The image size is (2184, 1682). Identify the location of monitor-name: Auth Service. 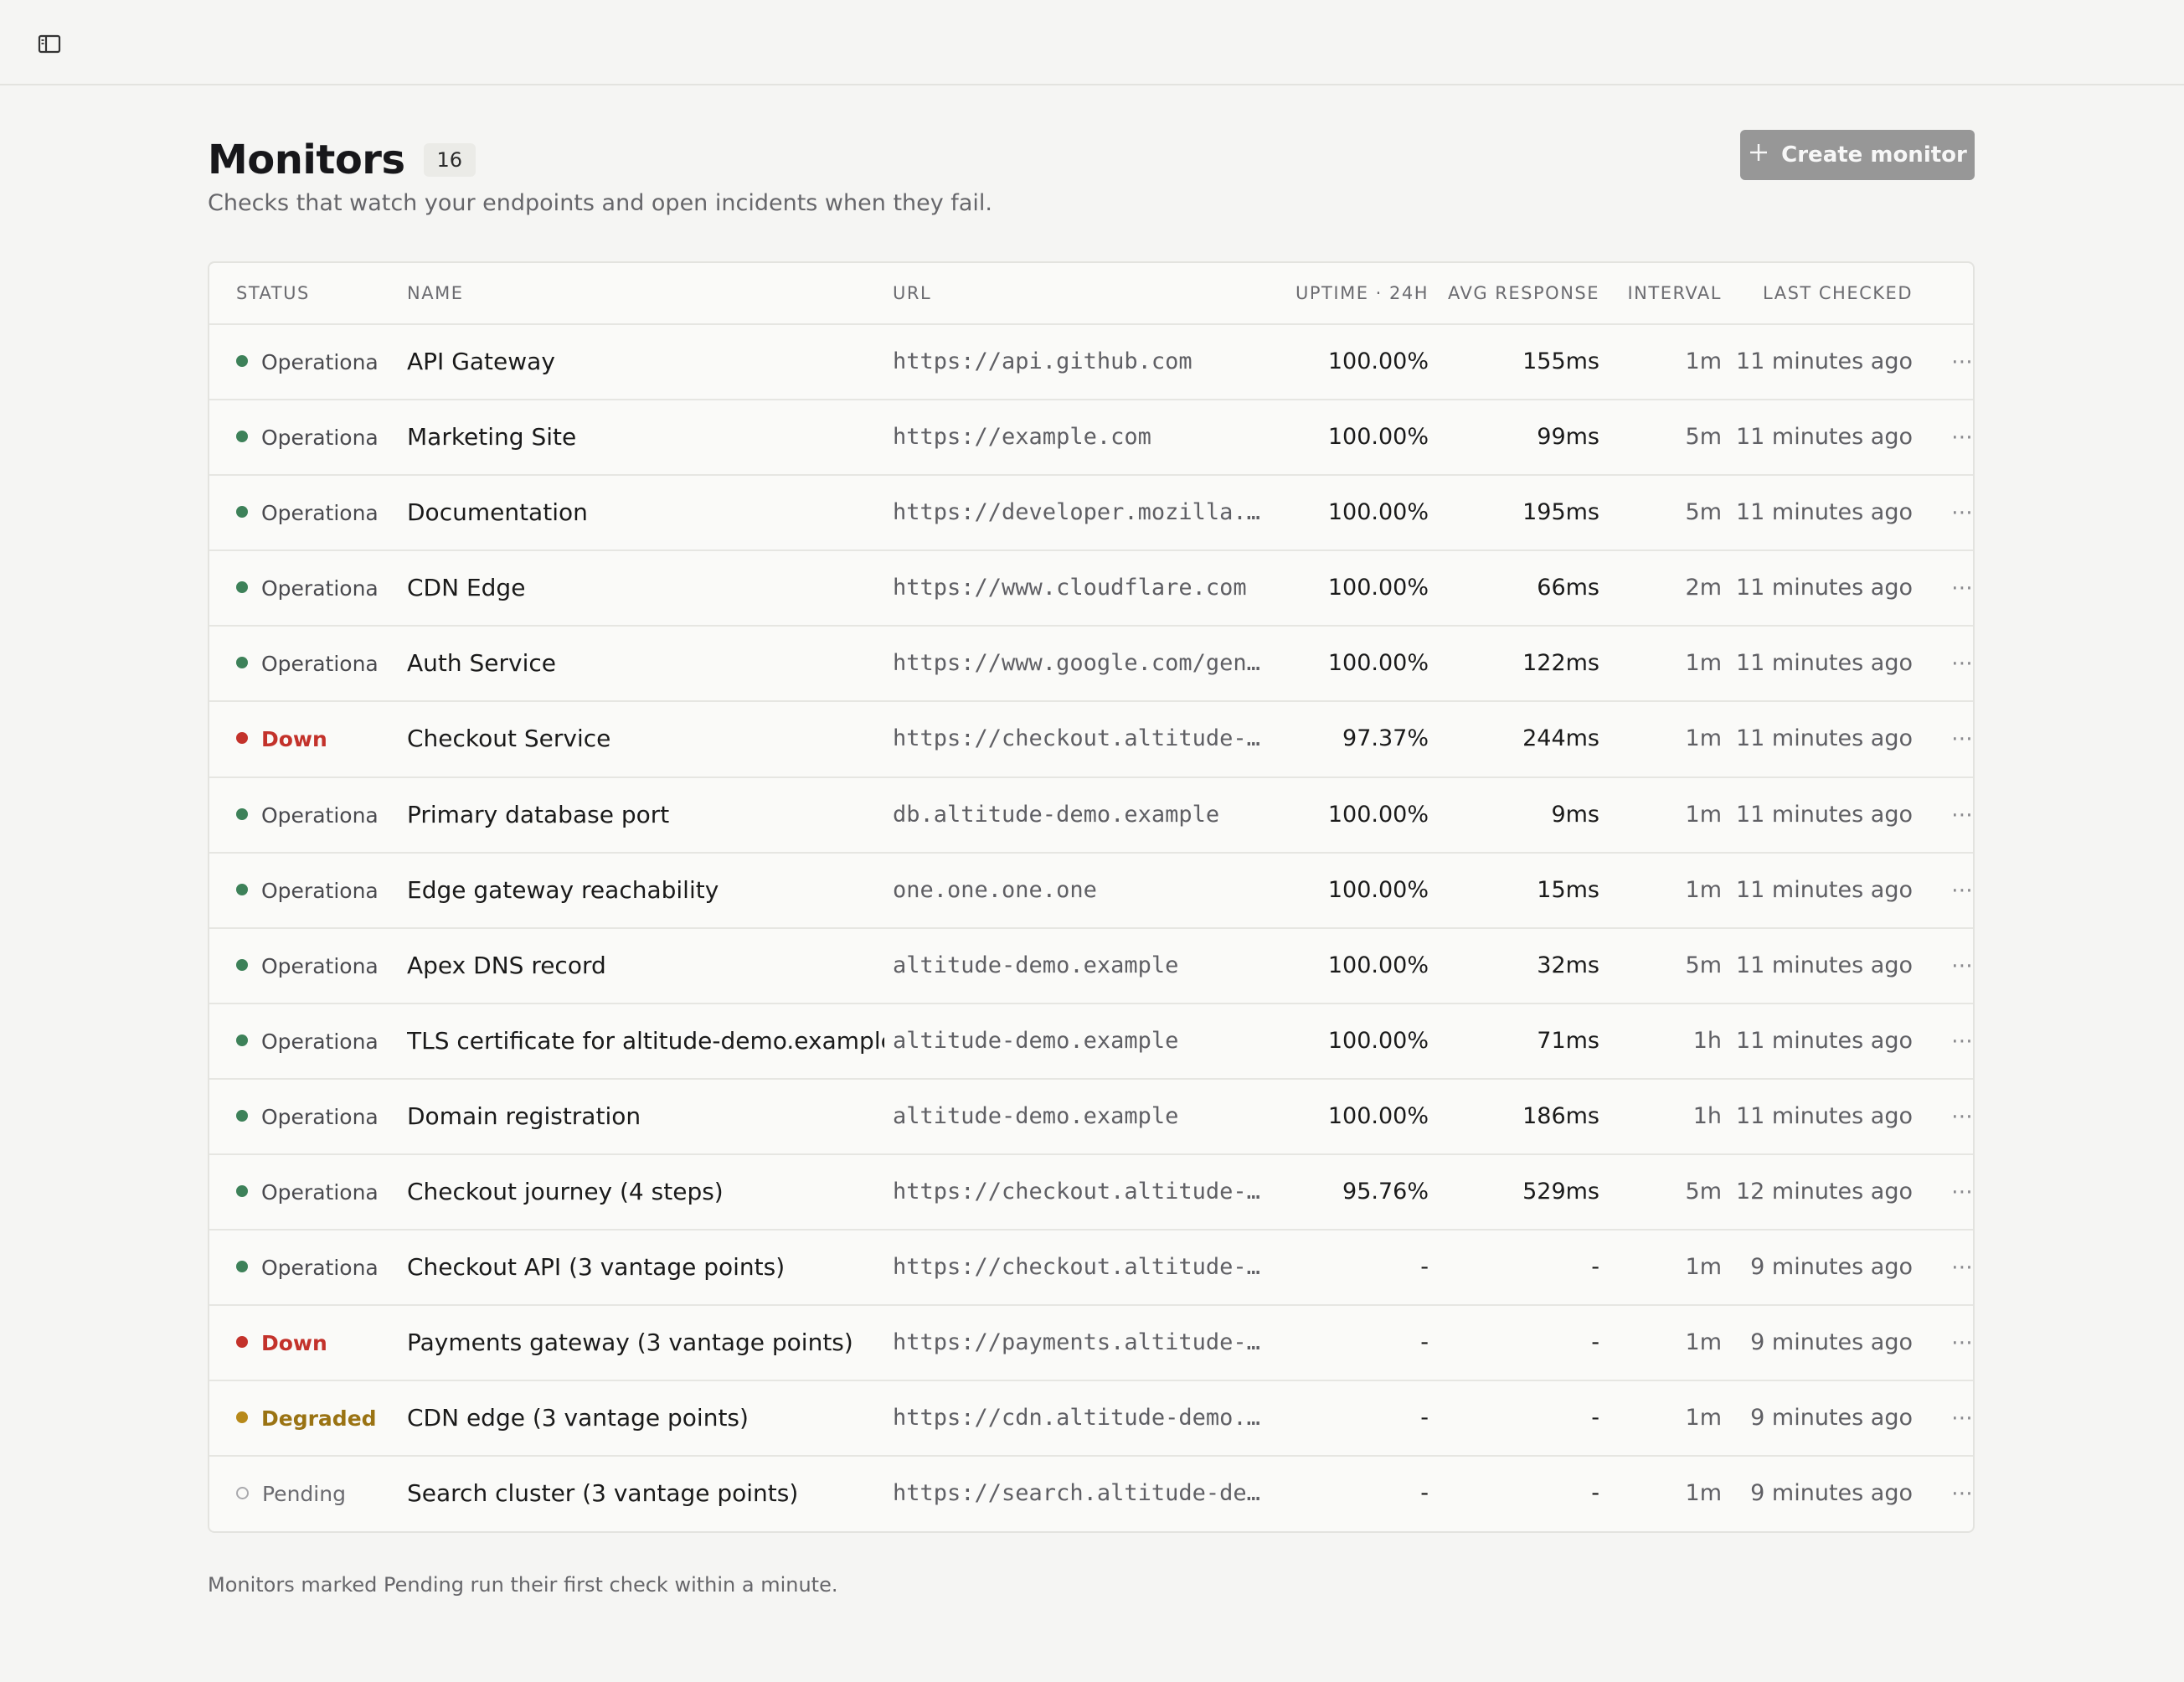
(645, 663).